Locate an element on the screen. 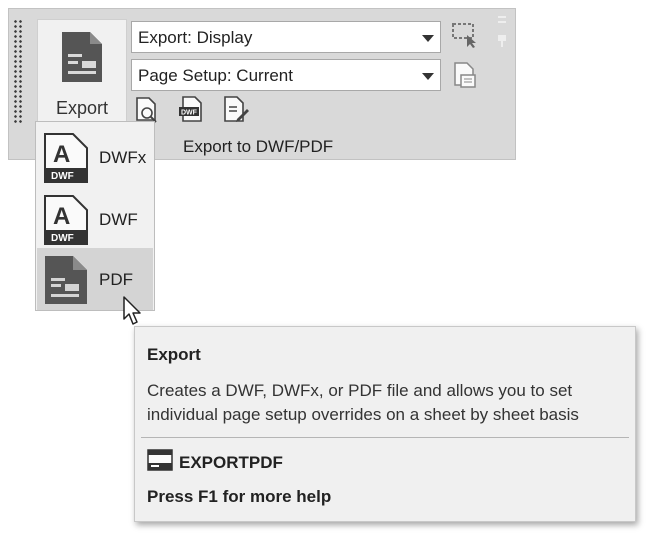 This screenshot has height=537, width=650. export-dropdown-menu: A DWF DWFx A DWF DWF PDF is located at coordinates (95, 216).